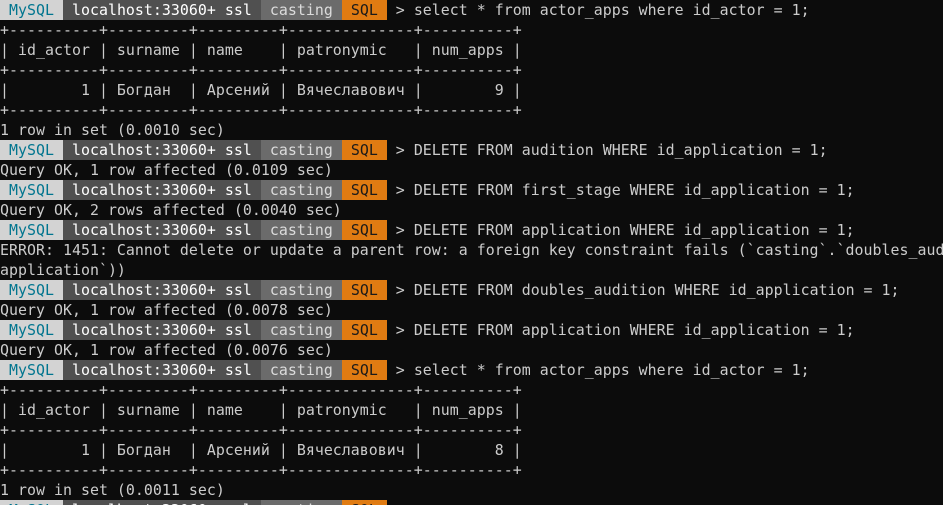  I want to click on output-text: Query OK, 1 row affected (0.0076 sec), so click(166, 350).